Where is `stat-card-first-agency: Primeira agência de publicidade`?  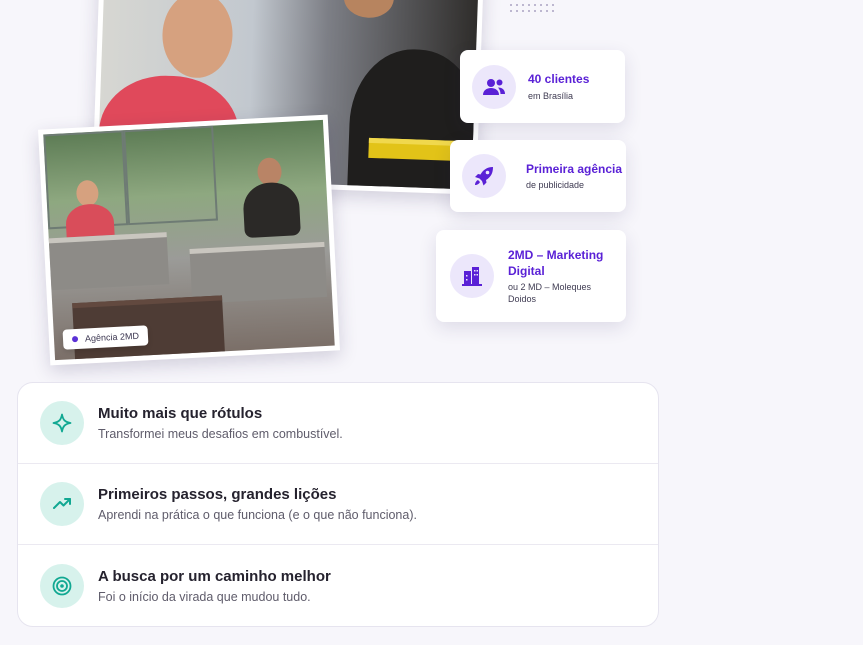 stat-card-first-agency: Primeira agência de publicidade is located at coordinates (538, 176).